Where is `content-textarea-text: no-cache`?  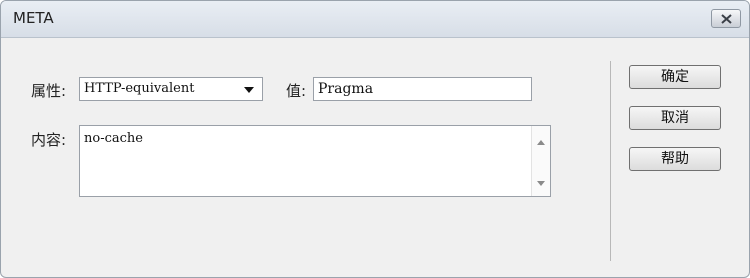 content-textarea-text: no-cache is located at coordinates (113, 138).